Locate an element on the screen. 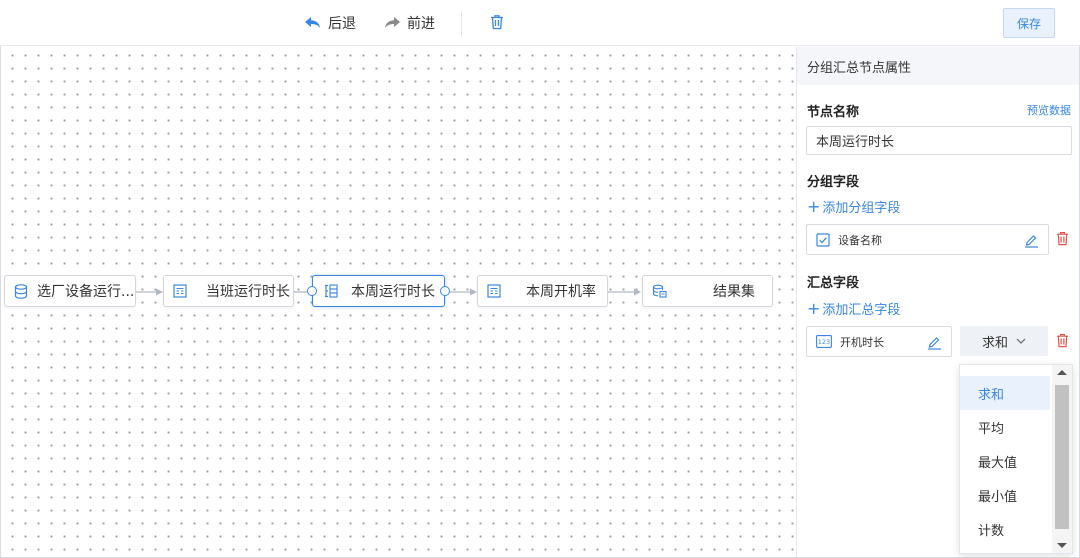 The width and height of the screenshot is (1080, 558). option-min: 最小值 is located at coordinates (1005, 495).